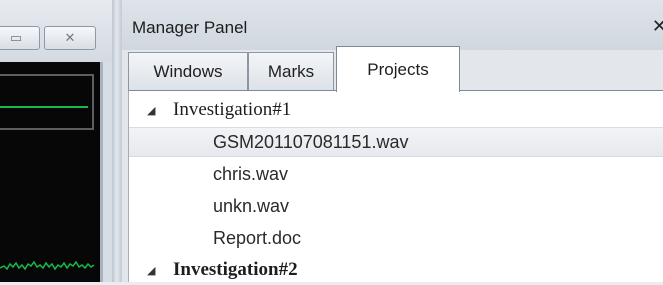 The width and height of the screenshot is (663, 285). What do you see at coordinates (51, 172) in the screenshot?
I see `waveform-display` at bounding box center [51, 172].